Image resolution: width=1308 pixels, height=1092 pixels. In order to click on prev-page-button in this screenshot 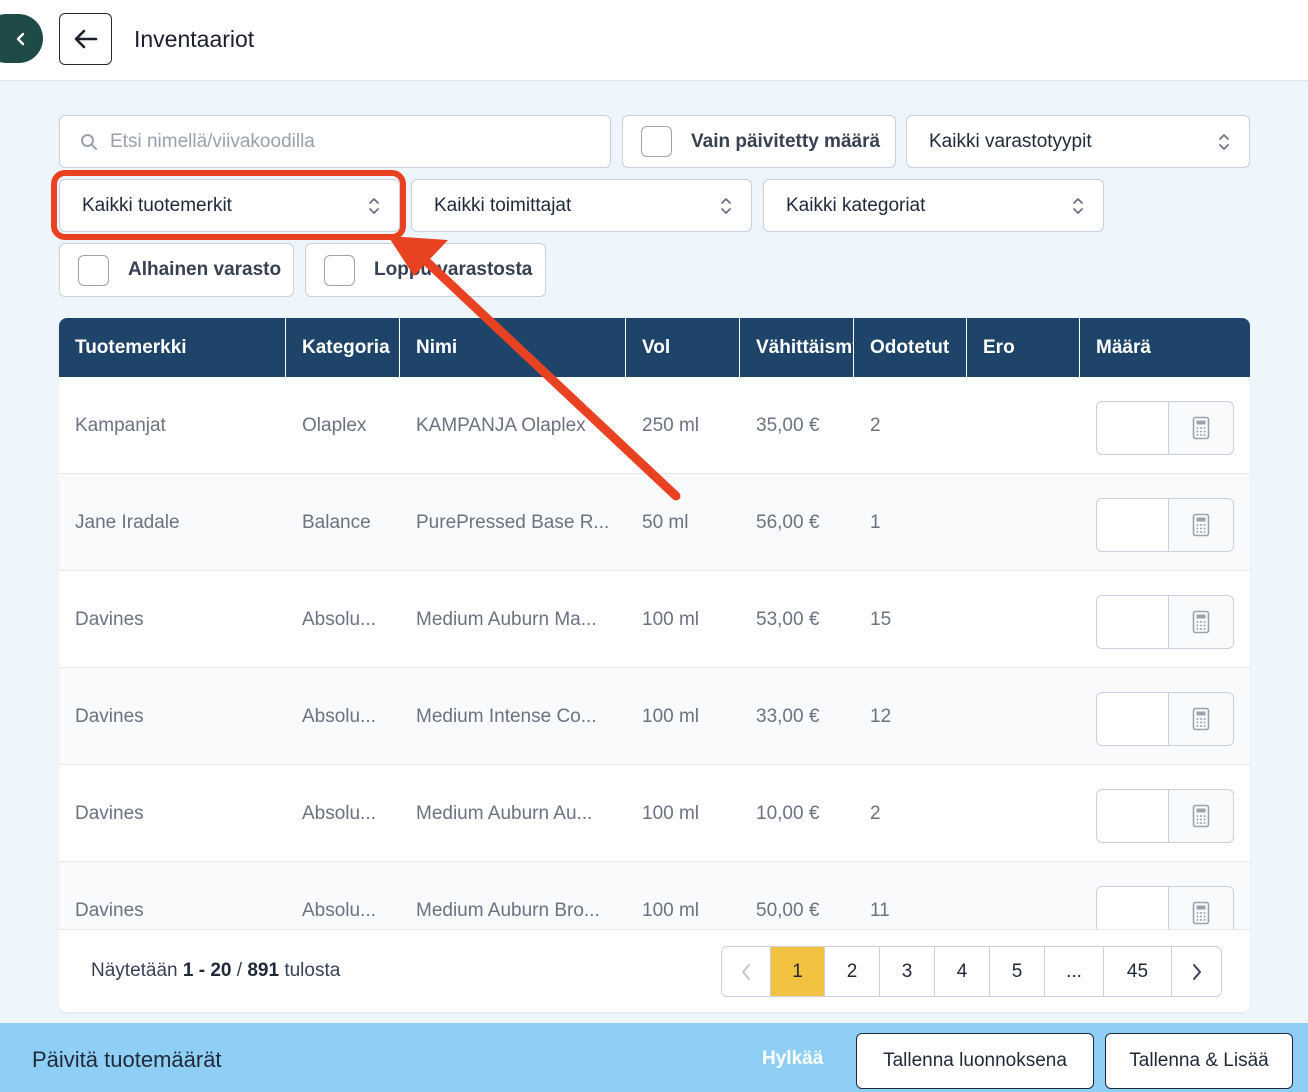, I will do `click(746, 971)`.